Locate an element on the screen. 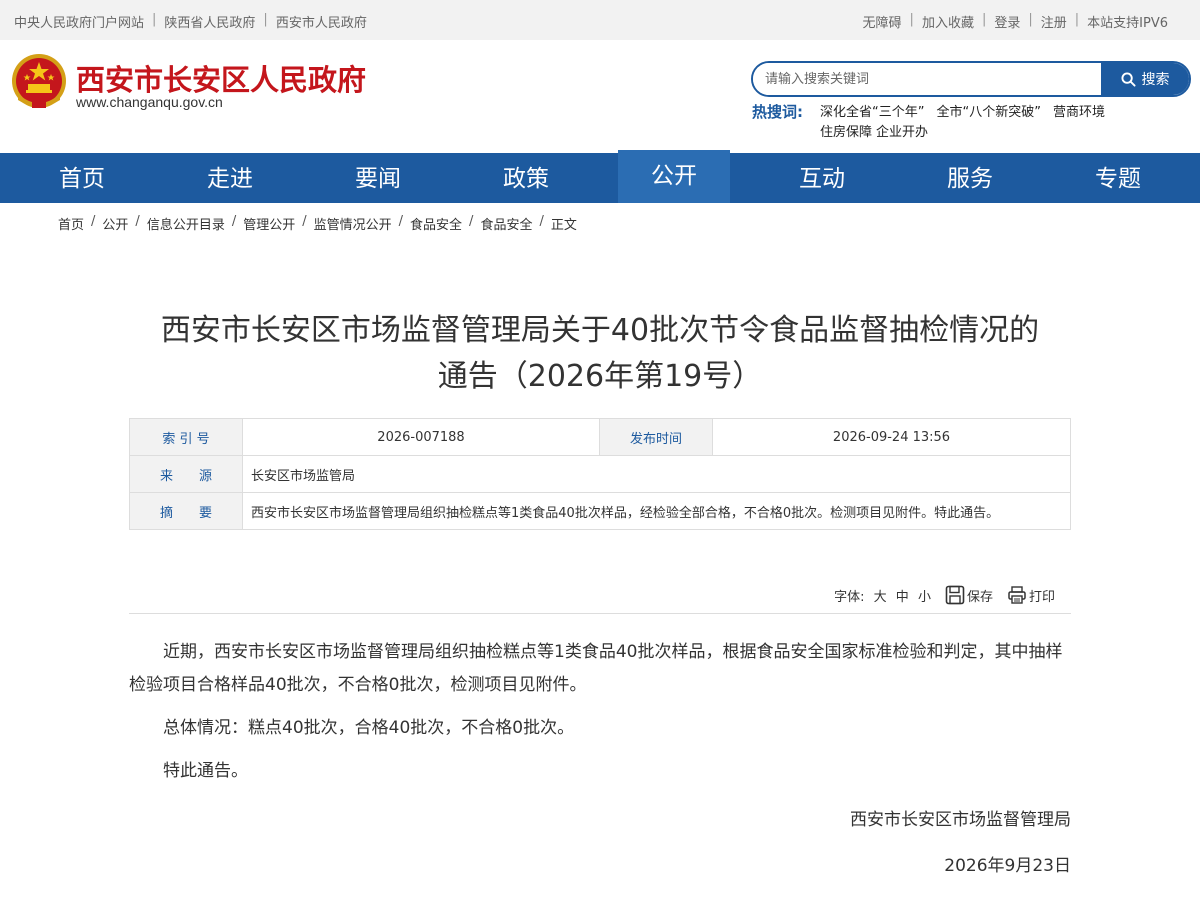  print-button: 打印 is located at coordinates (1031, 595).